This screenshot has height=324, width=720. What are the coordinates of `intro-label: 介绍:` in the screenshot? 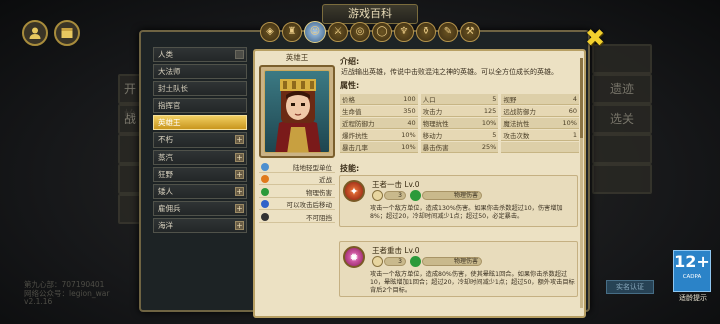 It's located at (350, 61).